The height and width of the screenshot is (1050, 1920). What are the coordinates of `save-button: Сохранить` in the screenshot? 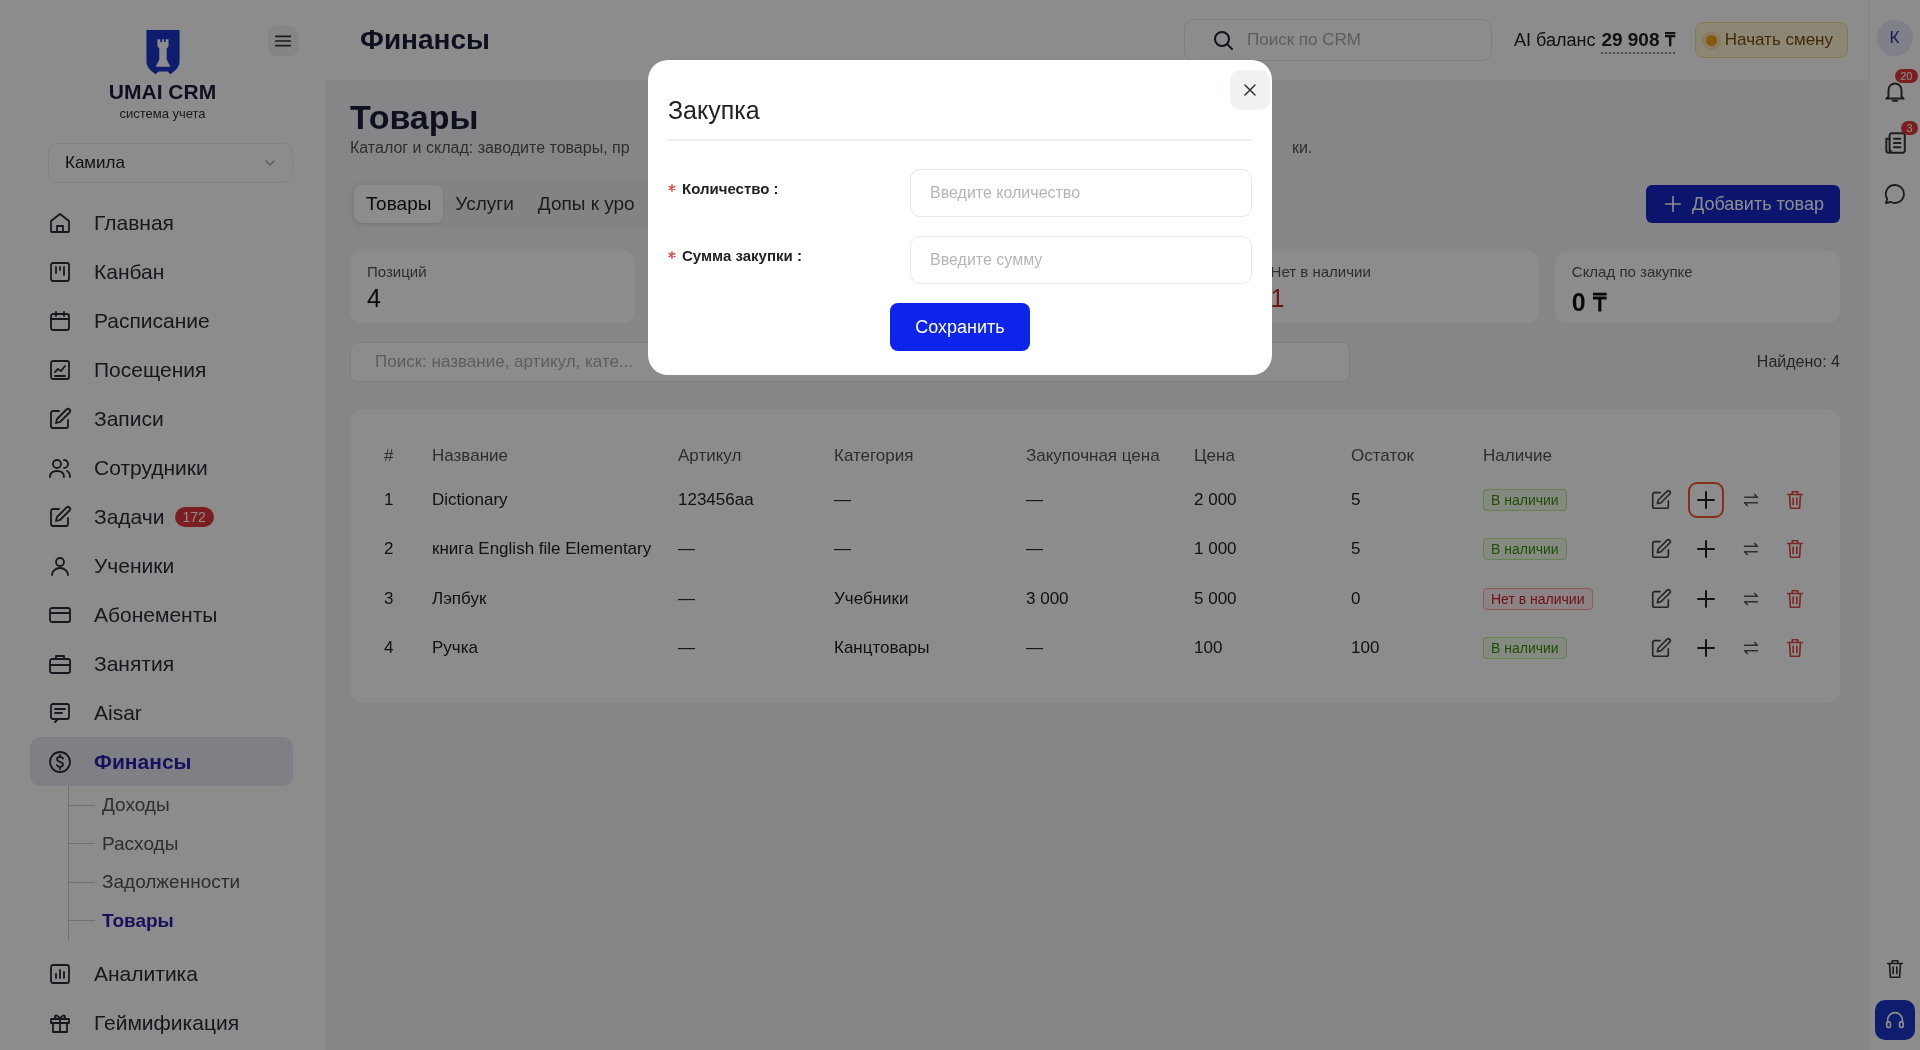 It's located at (960, 327).